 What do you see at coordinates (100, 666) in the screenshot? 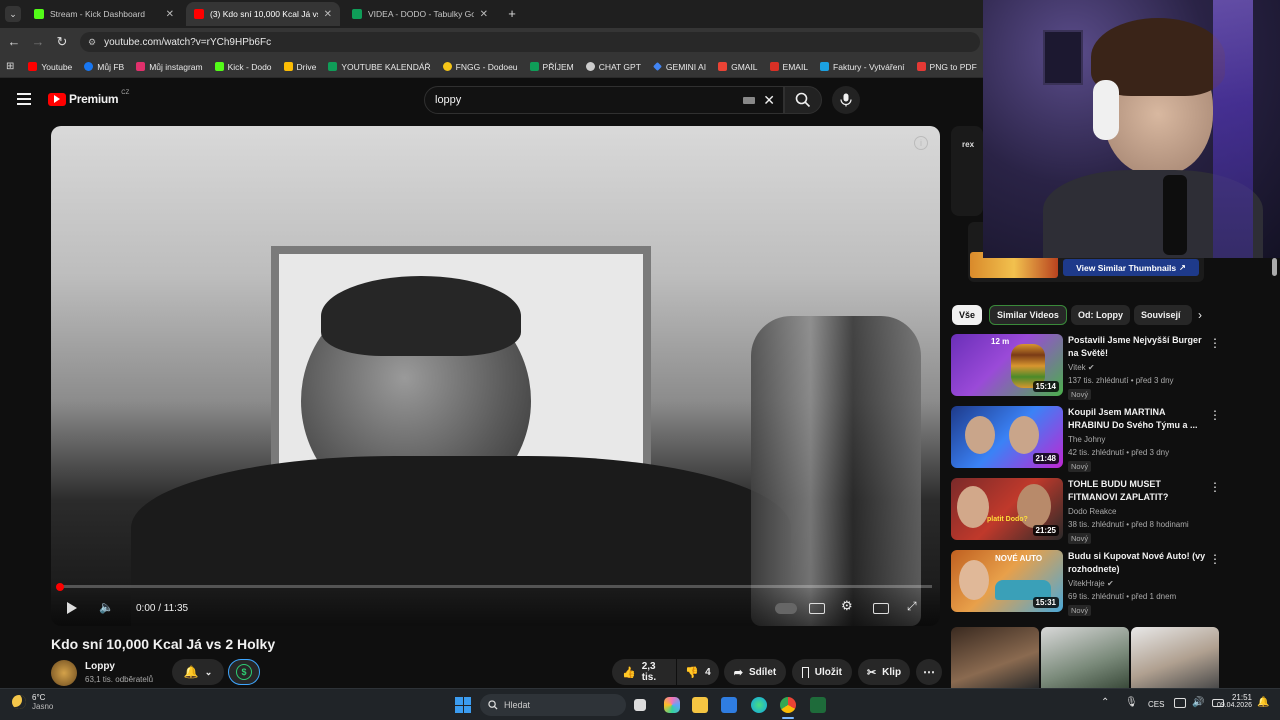
I see `channel-name: Loppy` at bounding box center [100, 666].